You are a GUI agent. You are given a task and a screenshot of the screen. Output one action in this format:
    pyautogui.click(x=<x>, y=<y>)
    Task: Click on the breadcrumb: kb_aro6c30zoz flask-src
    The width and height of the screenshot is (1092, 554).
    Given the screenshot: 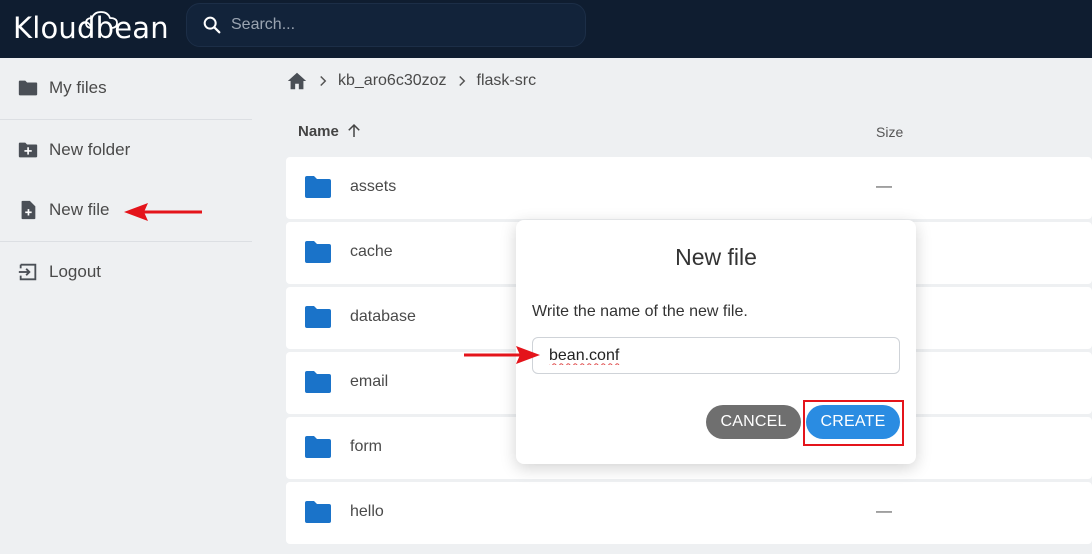 What is the action you would take?
    pyautogui.click(x=411, y=81)
    